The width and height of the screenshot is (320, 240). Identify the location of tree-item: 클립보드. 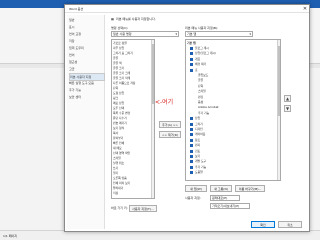
(203, 75).